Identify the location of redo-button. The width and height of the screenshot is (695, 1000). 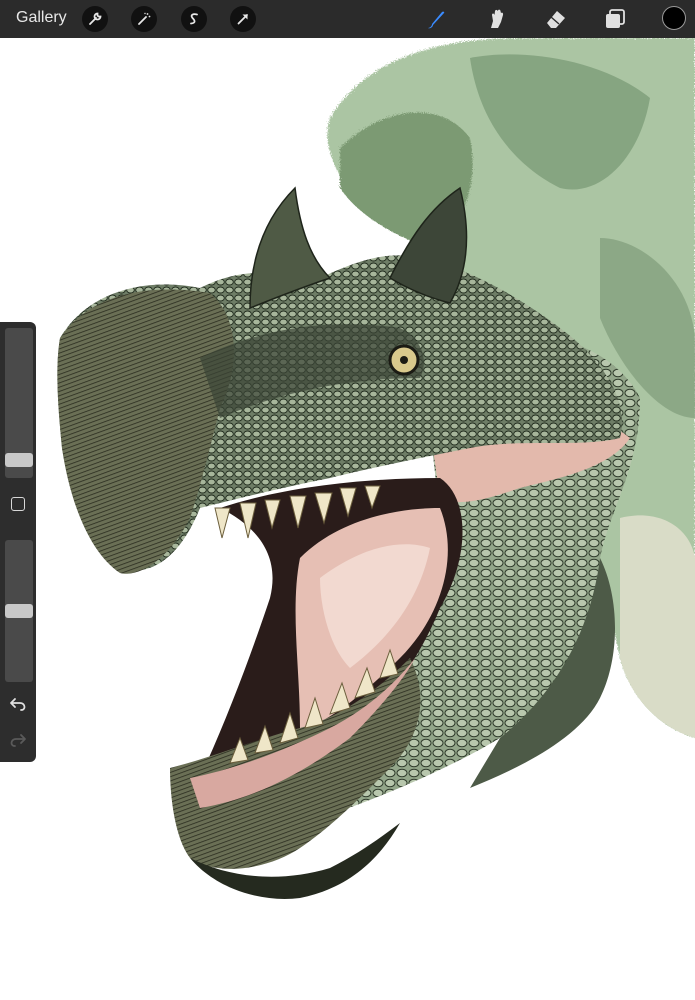
(18, 740).